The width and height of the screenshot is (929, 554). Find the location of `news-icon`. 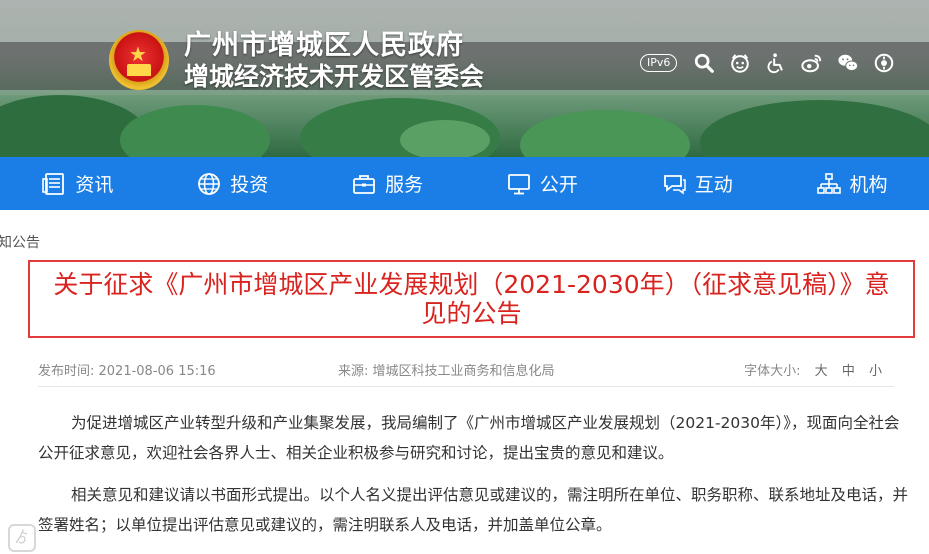

news-icon is located at coordinates (54, 184).